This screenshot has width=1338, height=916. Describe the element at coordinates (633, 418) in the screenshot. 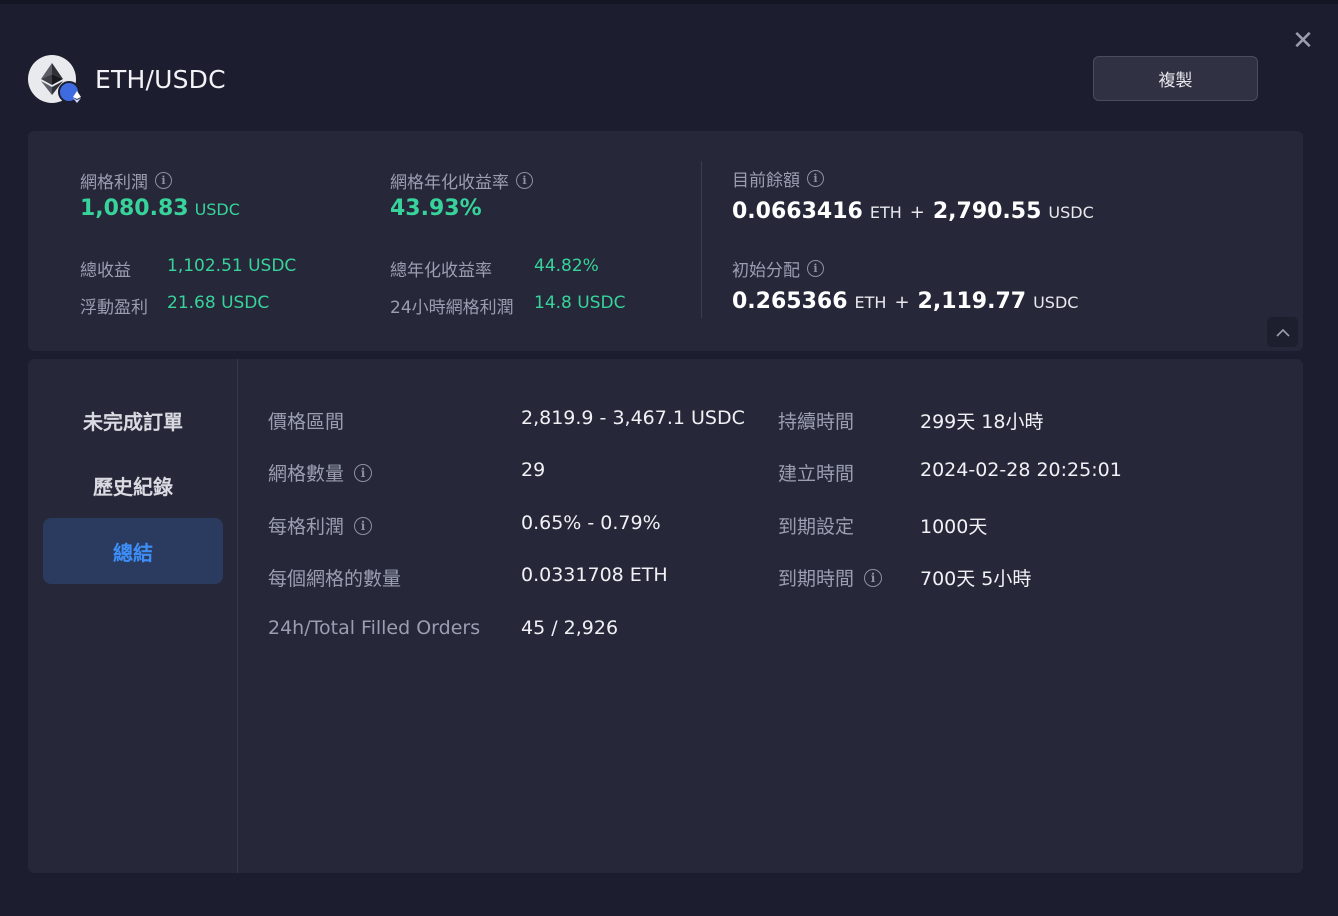

I see `price-range-value: 2,819.9 - 3,467.1 USDC` at that location.